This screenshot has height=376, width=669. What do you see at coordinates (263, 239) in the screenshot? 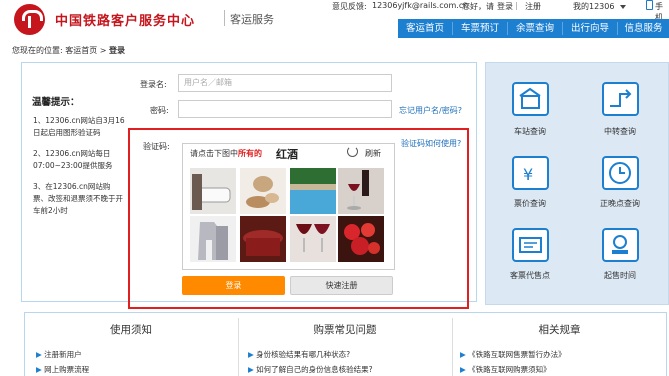
I see `captcha-image-dining-table` at bounding box center [263, 239].